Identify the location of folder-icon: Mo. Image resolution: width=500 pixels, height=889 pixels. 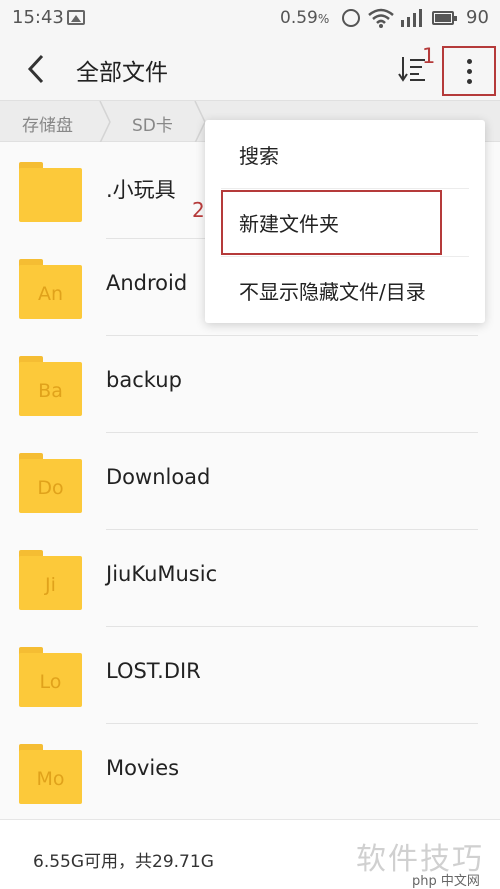
(50, 774).